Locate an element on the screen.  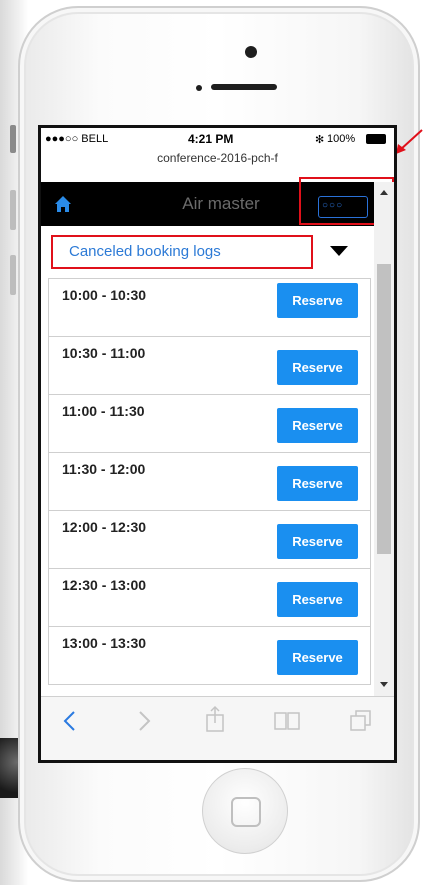
book-icon is located at coordinates (287, 721).